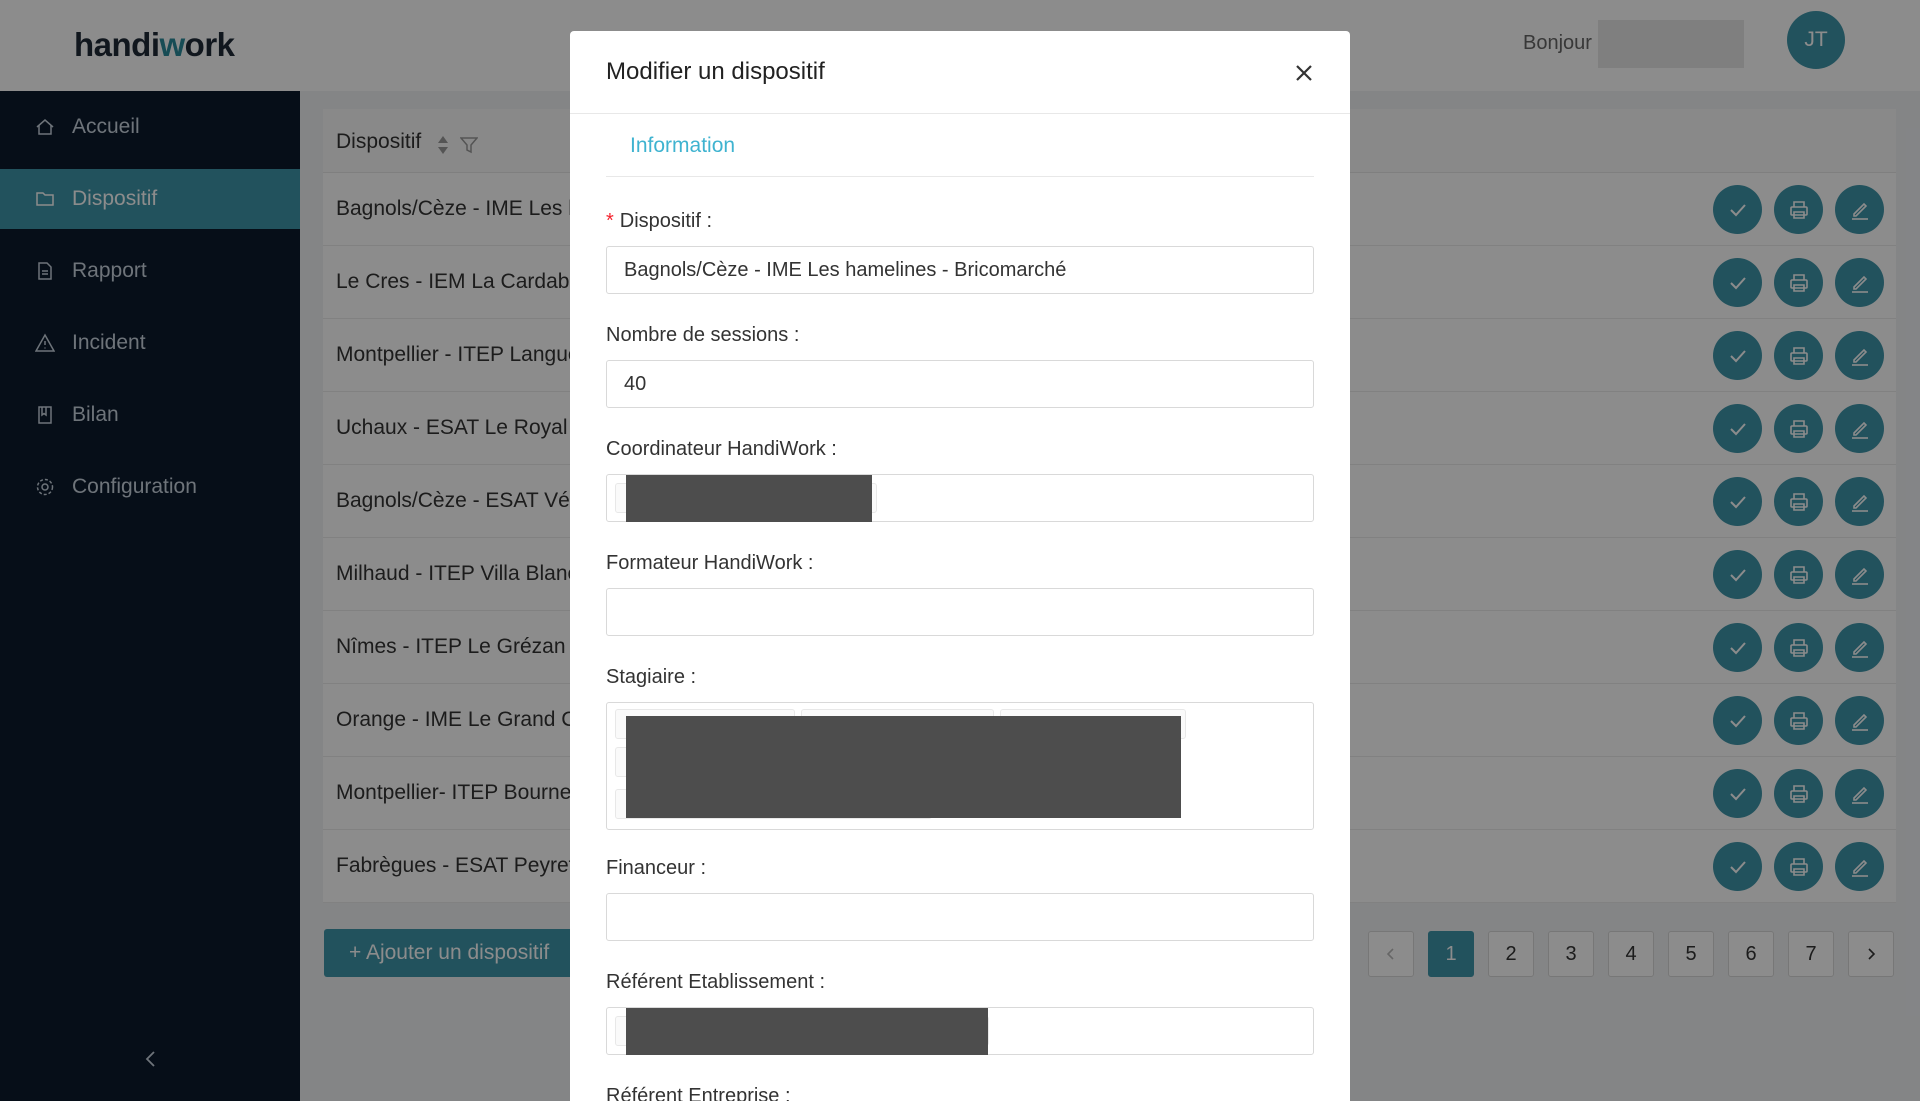  I want to click on stagiaire-select, so click(960, 766).